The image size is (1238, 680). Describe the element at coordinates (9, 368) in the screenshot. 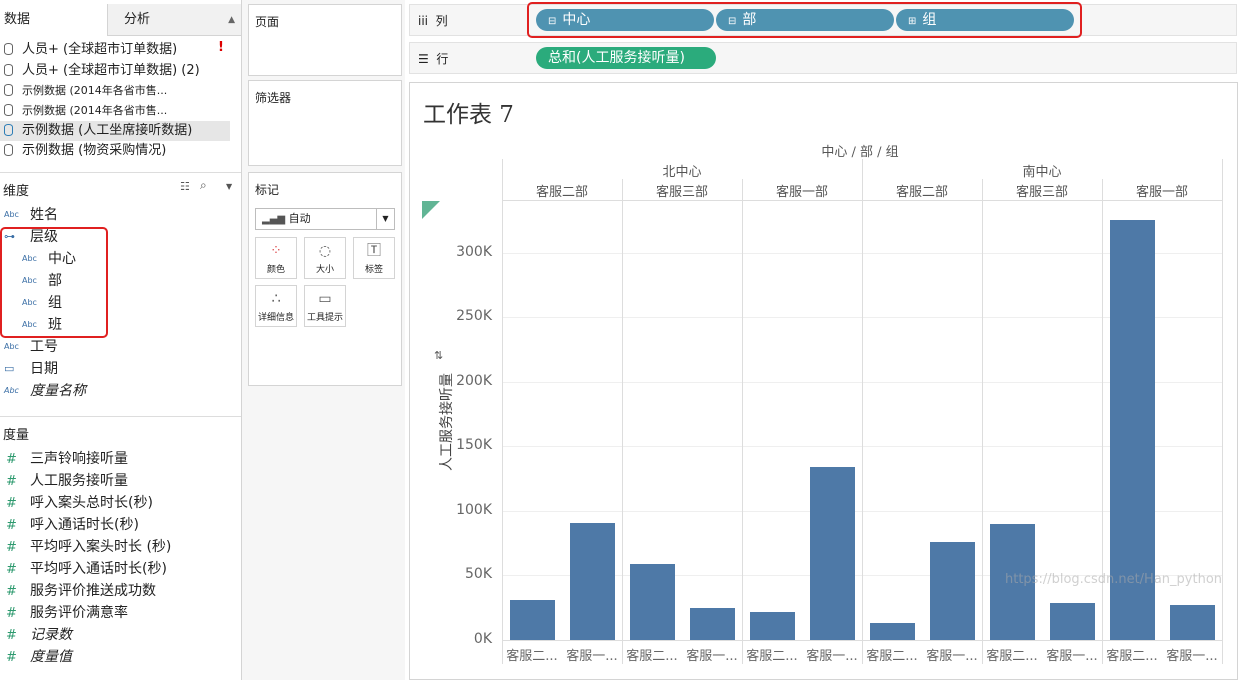

I see `calendar-icon: ▭` at that location.